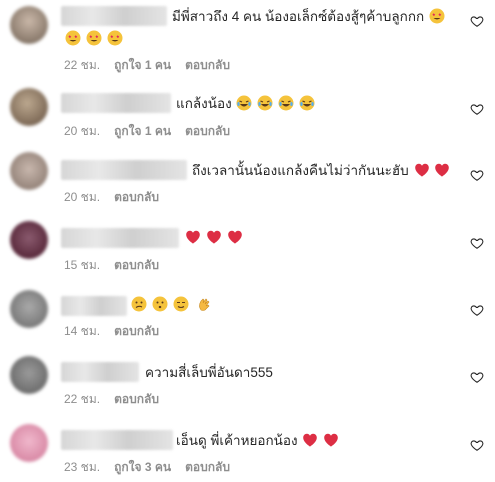 Image resolution: width=495 pixels, height=482 pixels. I want to click on comment-text-row: ความสี่เล็บพี่อันดา555, so click(209, 373).